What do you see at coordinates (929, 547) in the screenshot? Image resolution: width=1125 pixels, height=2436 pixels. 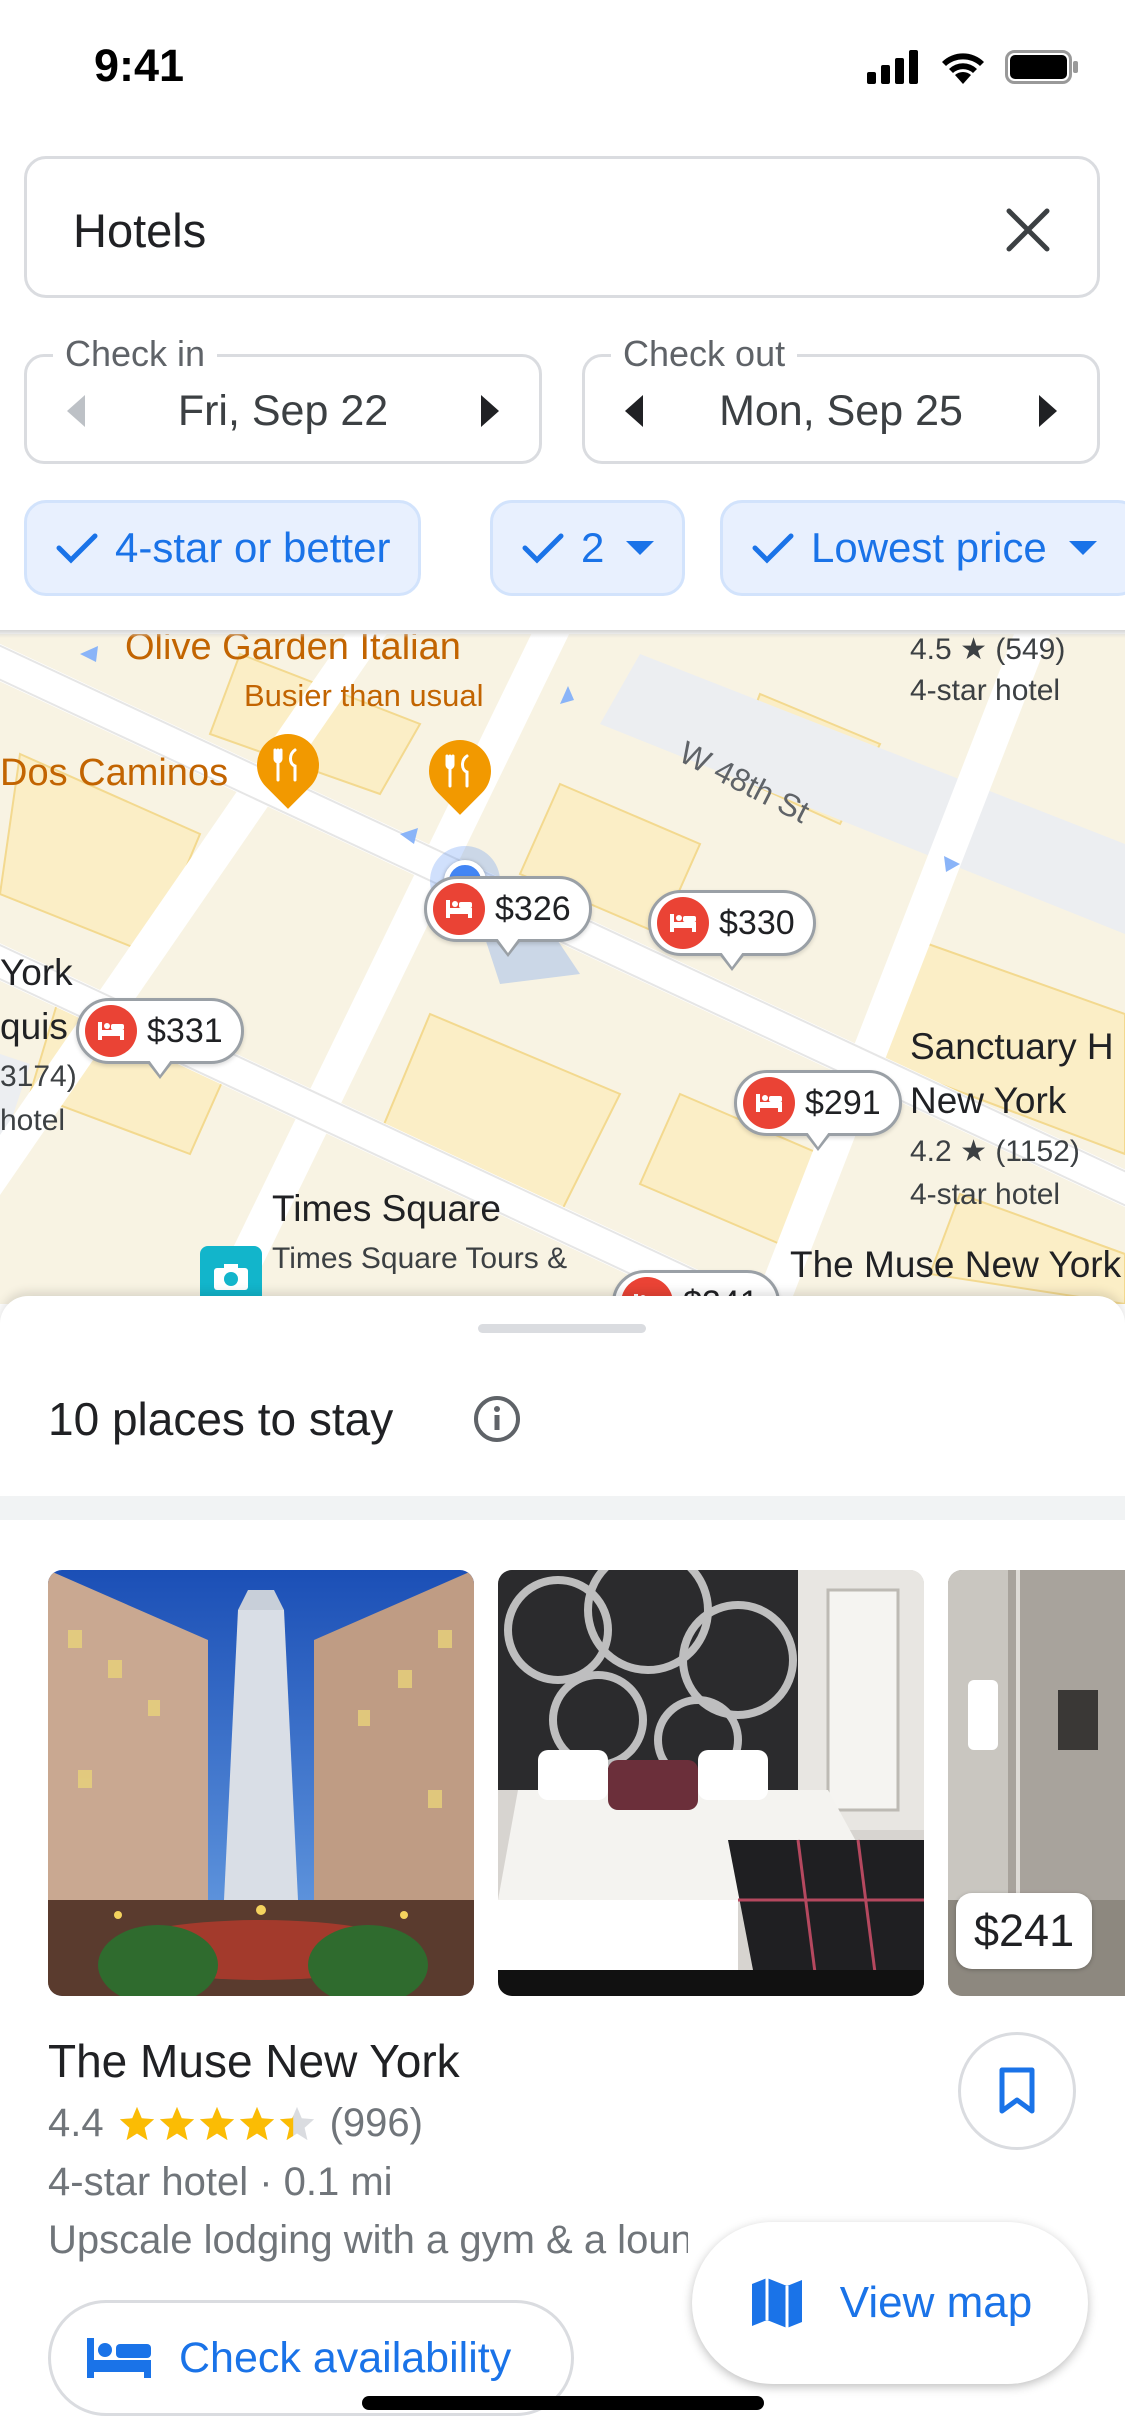 I see `filter-chip-label: Lowest price` at bounding box center [929, 547].